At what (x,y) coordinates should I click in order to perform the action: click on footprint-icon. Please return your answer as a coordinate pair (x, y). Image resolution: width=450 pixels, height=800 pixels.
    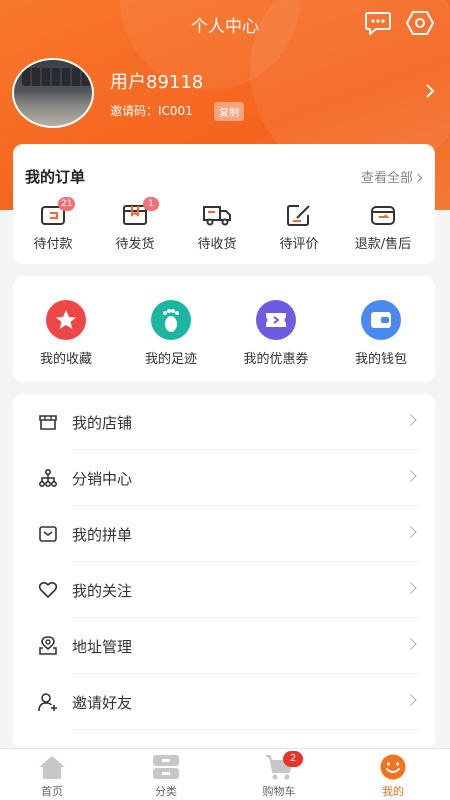
    Looking at the image, I should click on (171, 320).